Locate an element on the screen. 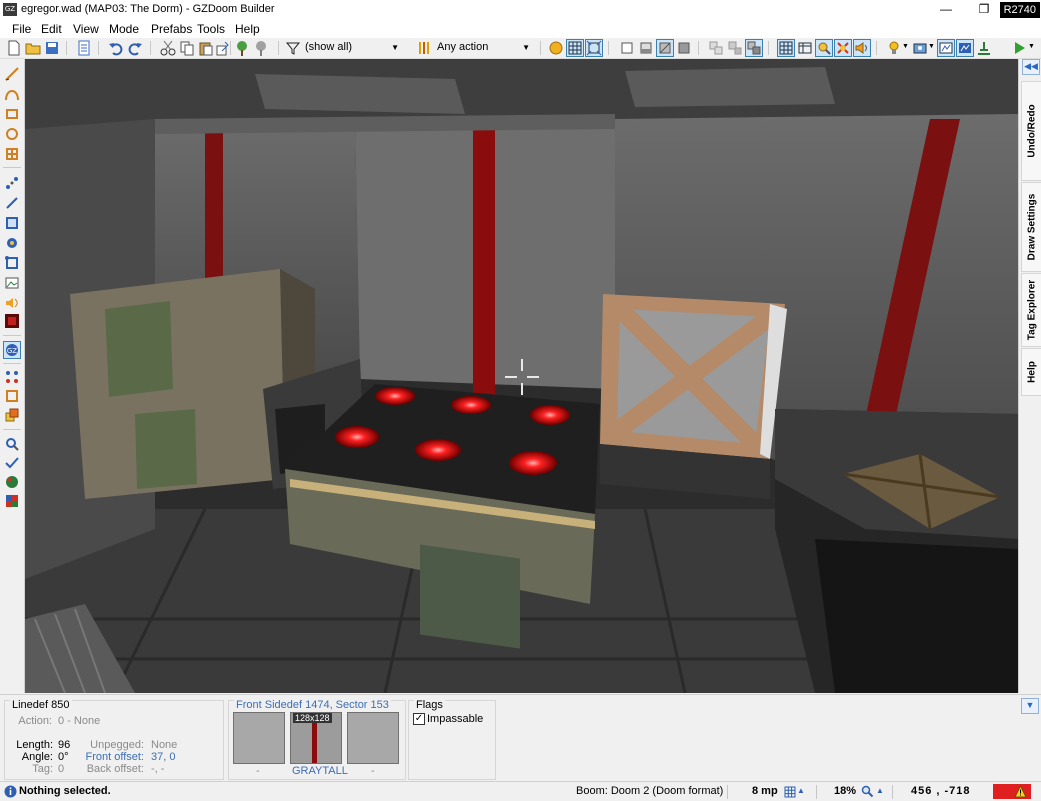 The width and height of the screenshot is (1041, 801). collapse-info-panel-button: ▼ is located at coordinates (1030, 706).